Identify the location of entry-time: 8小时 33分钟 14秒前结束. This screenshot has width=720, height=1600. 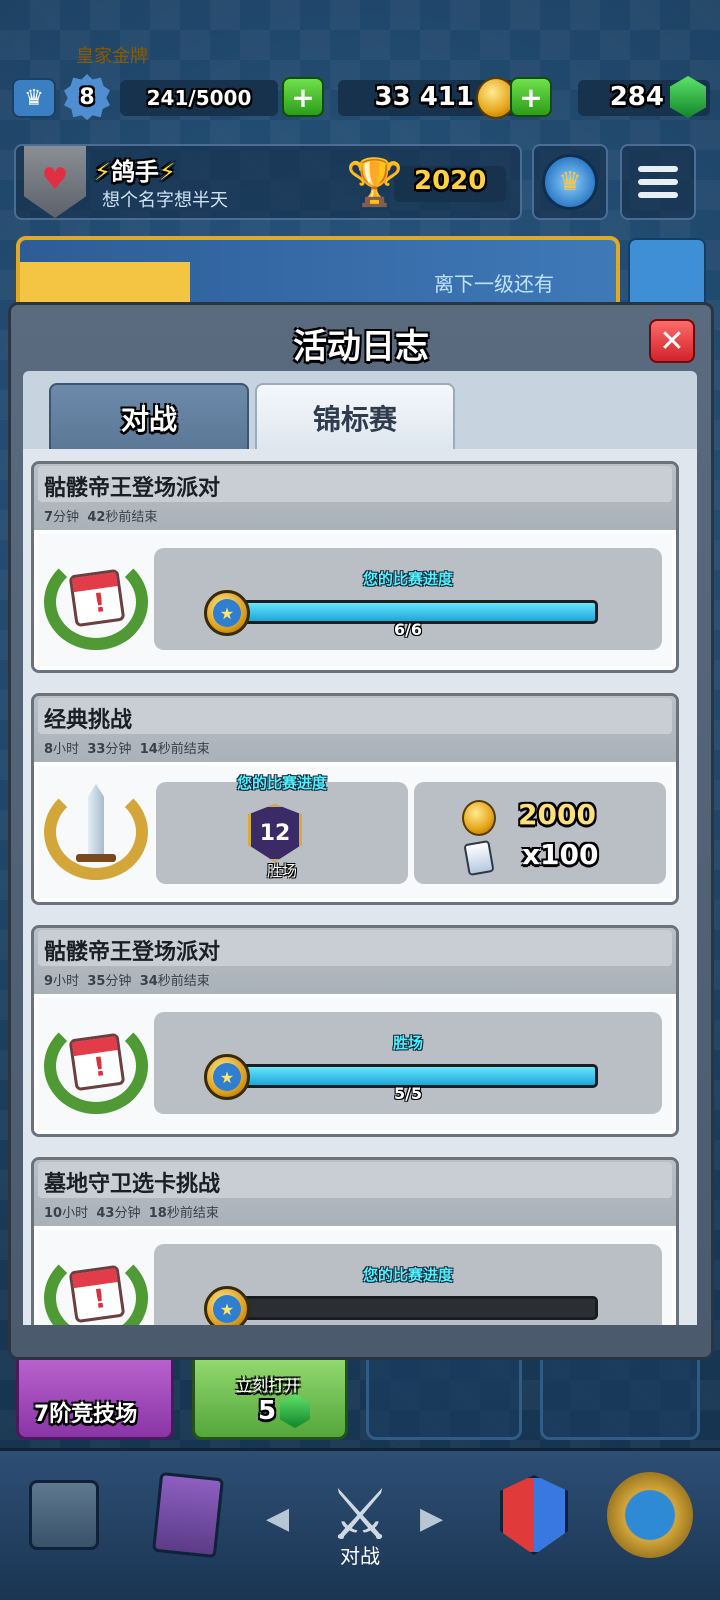
(127, 749).